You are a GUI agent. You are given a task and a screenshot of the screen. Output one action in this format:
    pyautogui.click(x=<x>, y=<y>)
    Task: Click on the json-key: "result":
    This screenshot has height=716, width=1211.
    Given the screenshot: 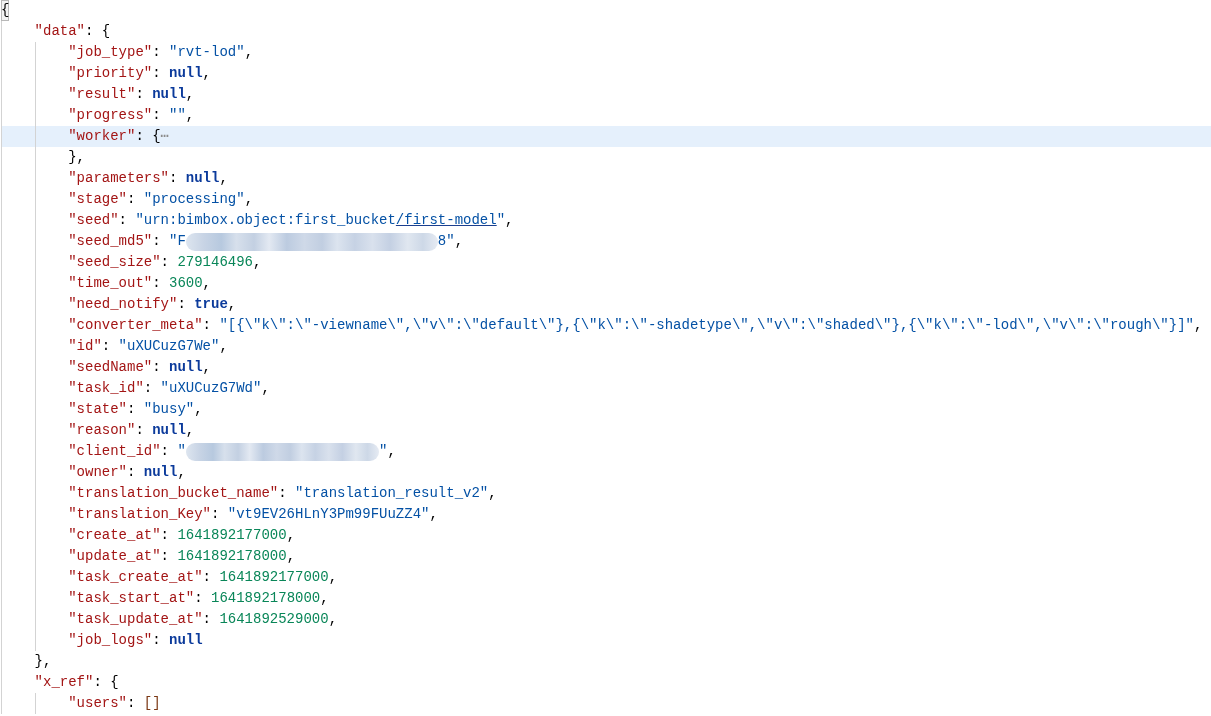 What is the action you would take?
    pyautogui.click(x=106, y=94)
    